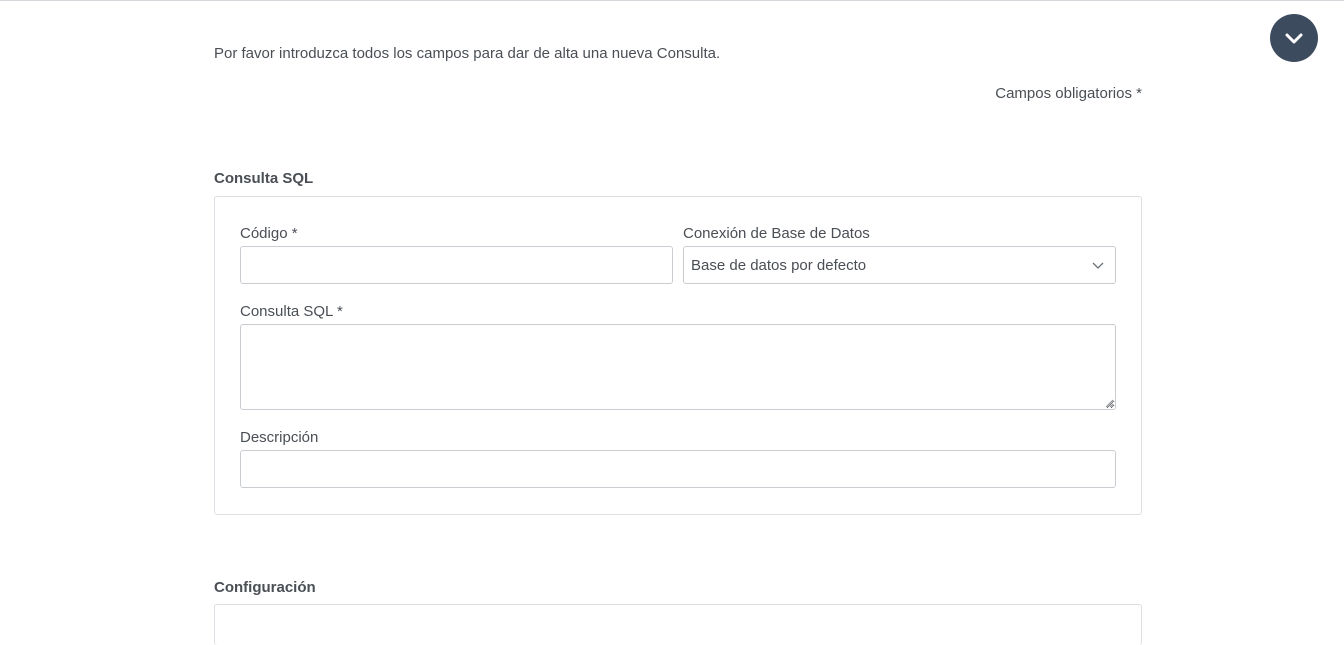  What do you see at coordinates (279, 437) in the screenshot?
I see `description-label: Descripción` at bounding box center [279, 437].